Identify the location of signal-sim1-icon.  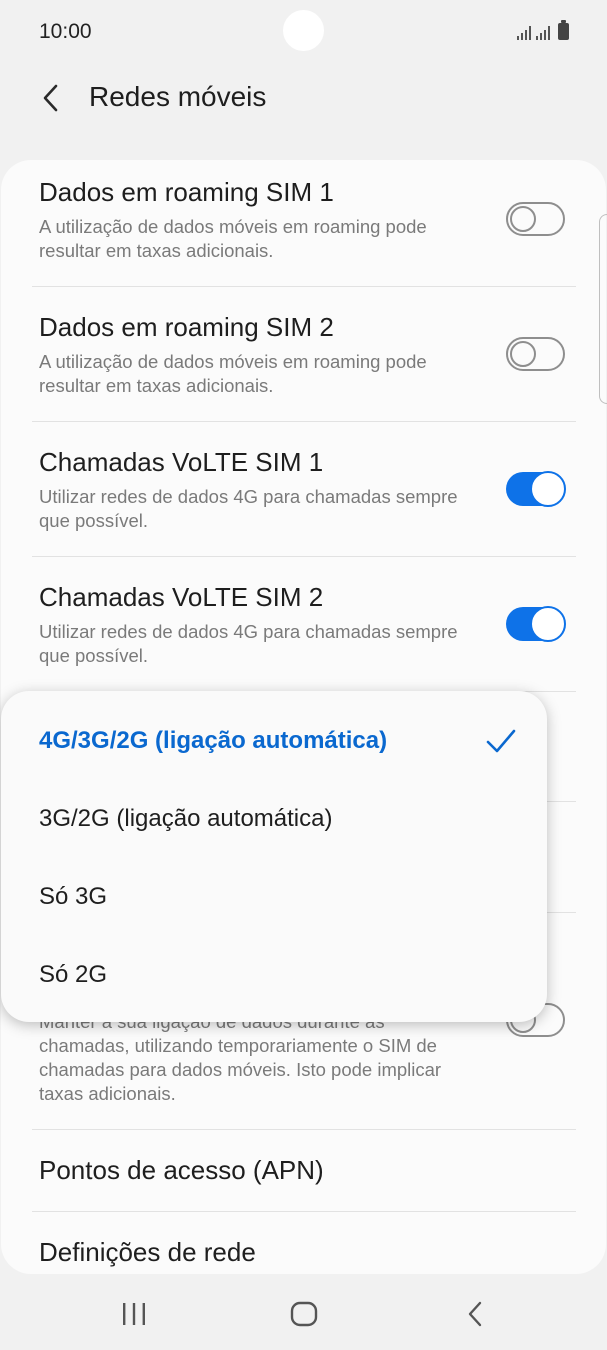
(524, 32).